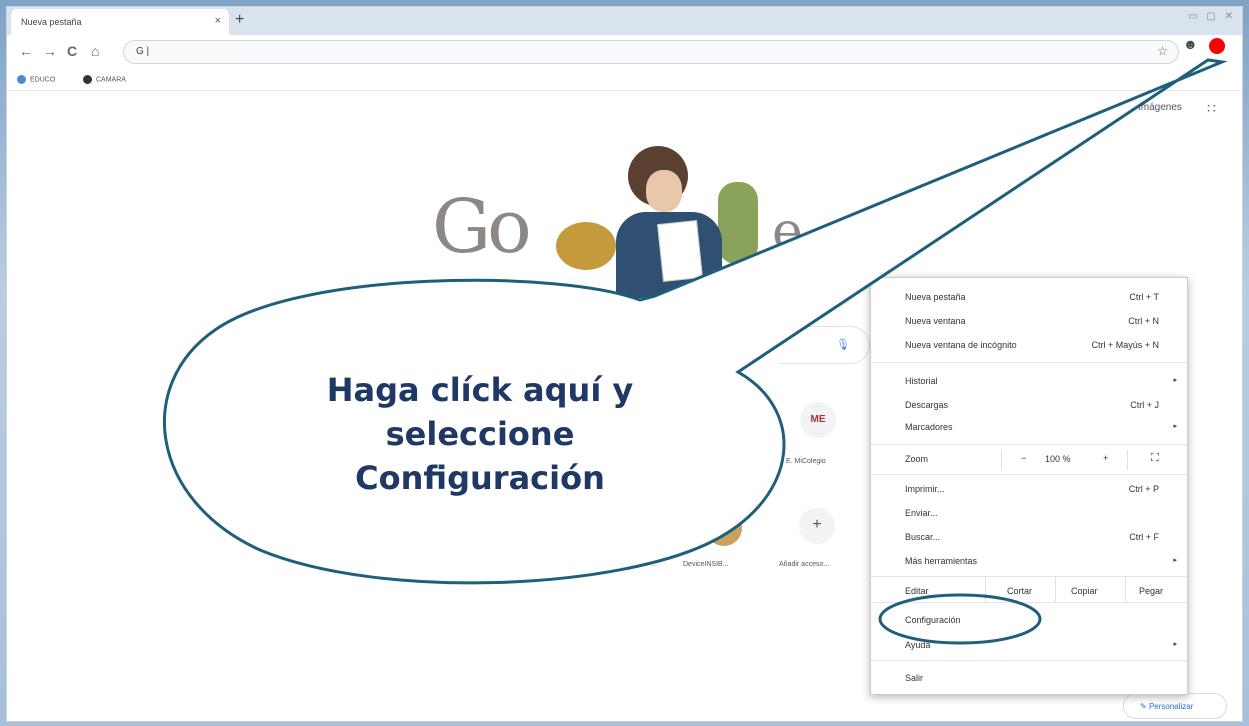  I want to click on shortcut-find: Ctrl + F, so click(1144, 537).